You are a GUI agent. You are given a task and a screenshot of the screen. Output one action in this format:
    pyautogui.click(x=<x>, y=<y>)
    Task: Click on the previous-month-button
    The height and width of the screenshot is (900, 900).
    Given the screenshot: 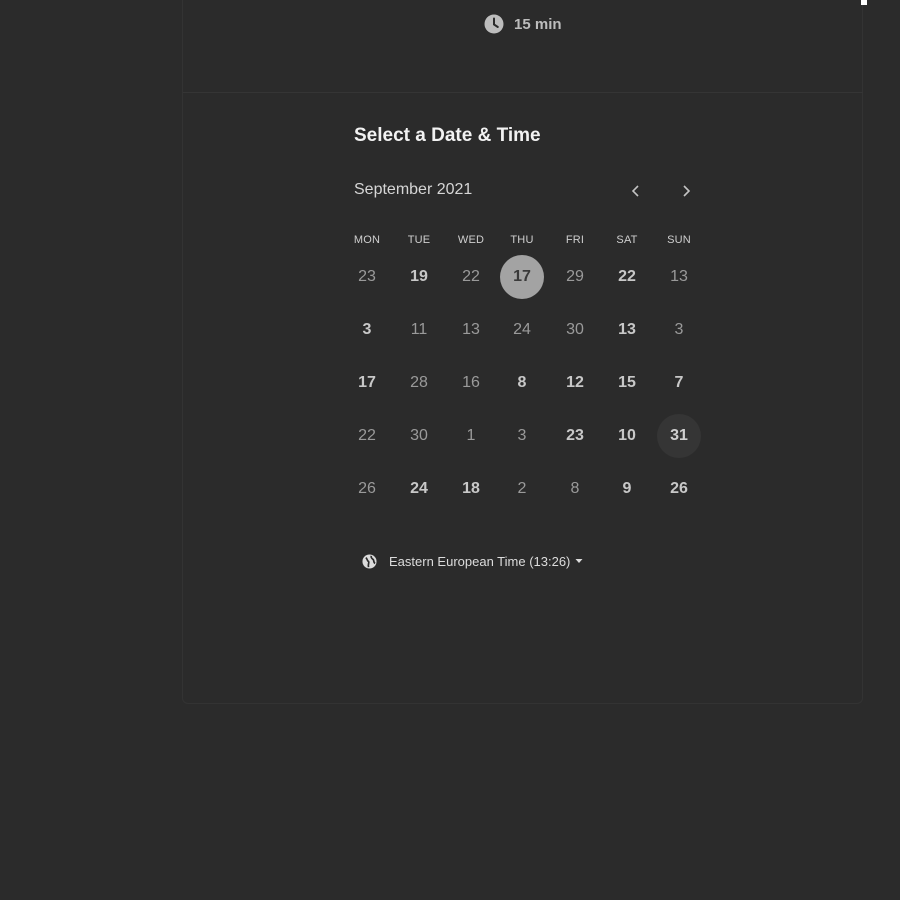 What is the action you would take?
    pyautogui.click(x=636, y=191)
    